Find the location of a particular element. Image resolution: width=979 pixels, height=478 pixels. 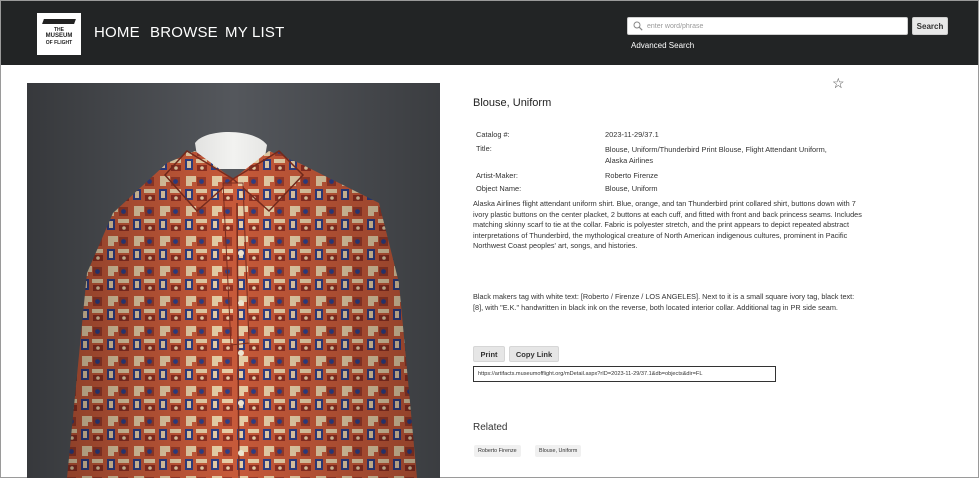

search-input is located at coordinates (774, 26).